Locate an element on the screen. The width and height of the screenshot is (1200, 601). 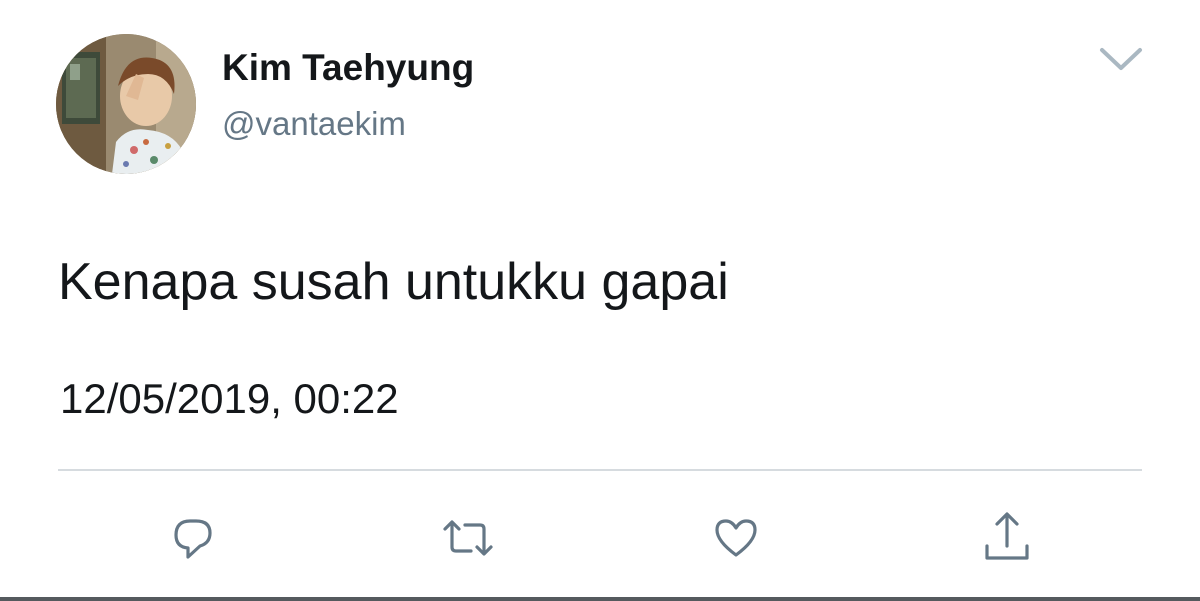
divider is located at coordinates (600, 470).